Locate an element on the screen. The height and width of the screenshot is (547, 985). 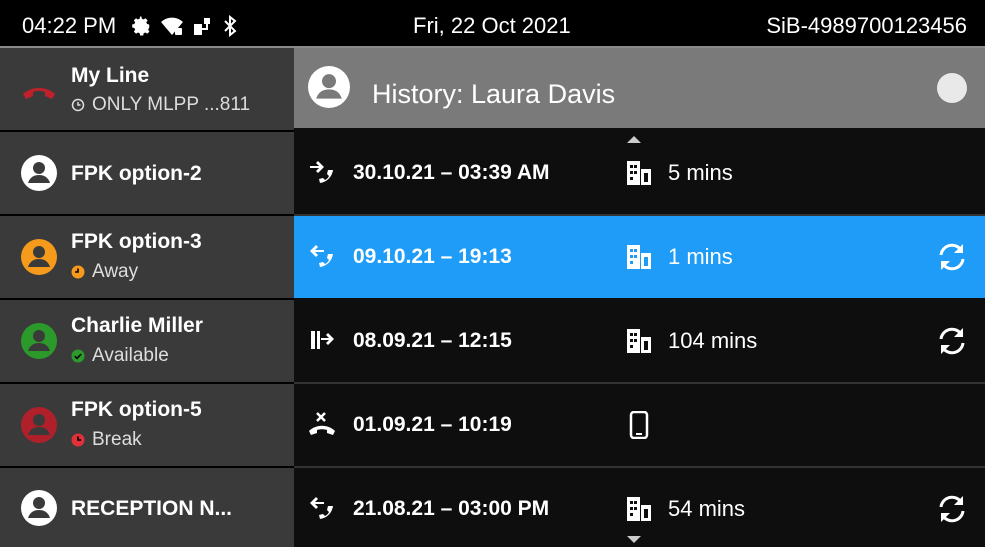
history-entry: 01.09.21 – 10:19 is located at coordinates (639, 425).